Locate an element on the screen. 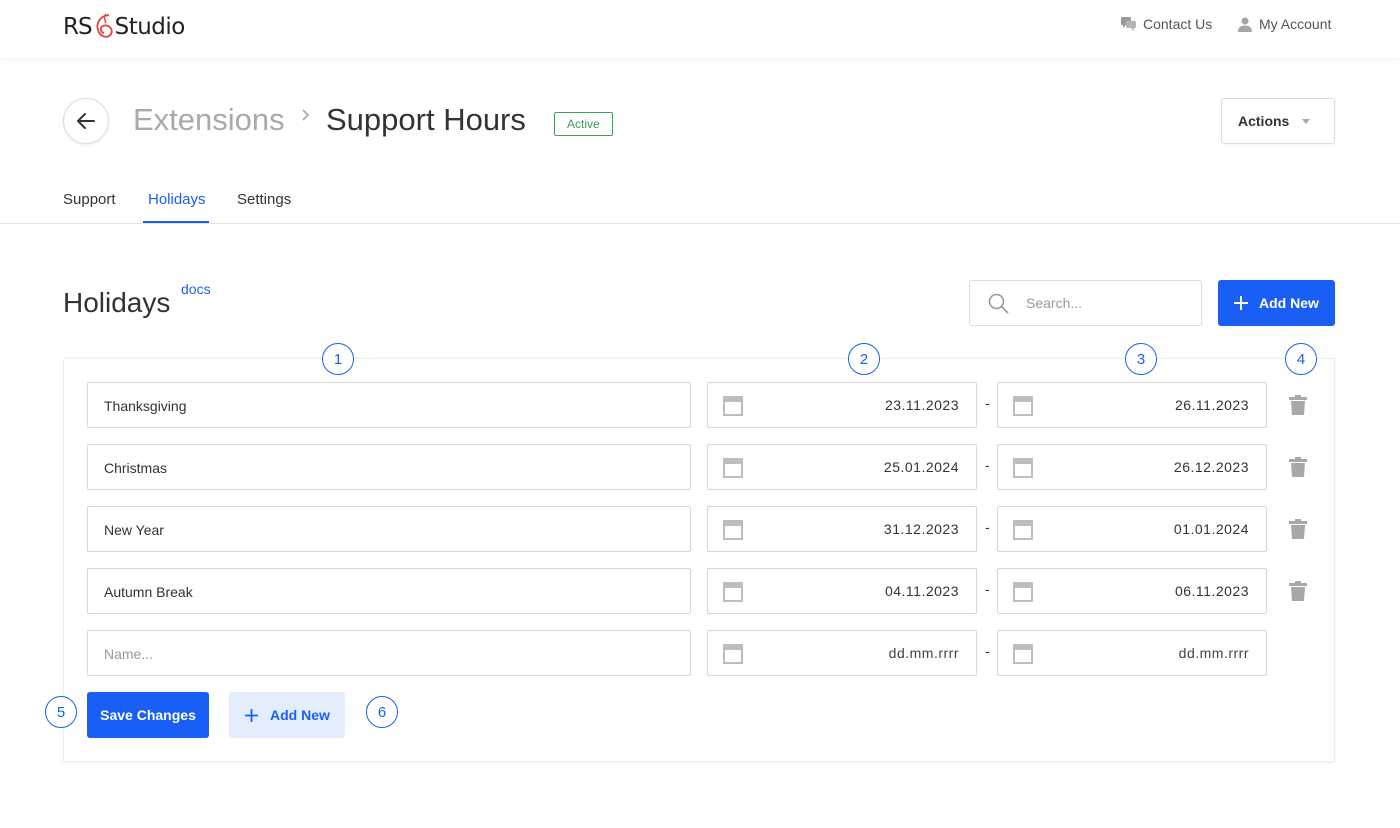  start-date-value: 31.12.2023 is located at coordinates (921, 529).